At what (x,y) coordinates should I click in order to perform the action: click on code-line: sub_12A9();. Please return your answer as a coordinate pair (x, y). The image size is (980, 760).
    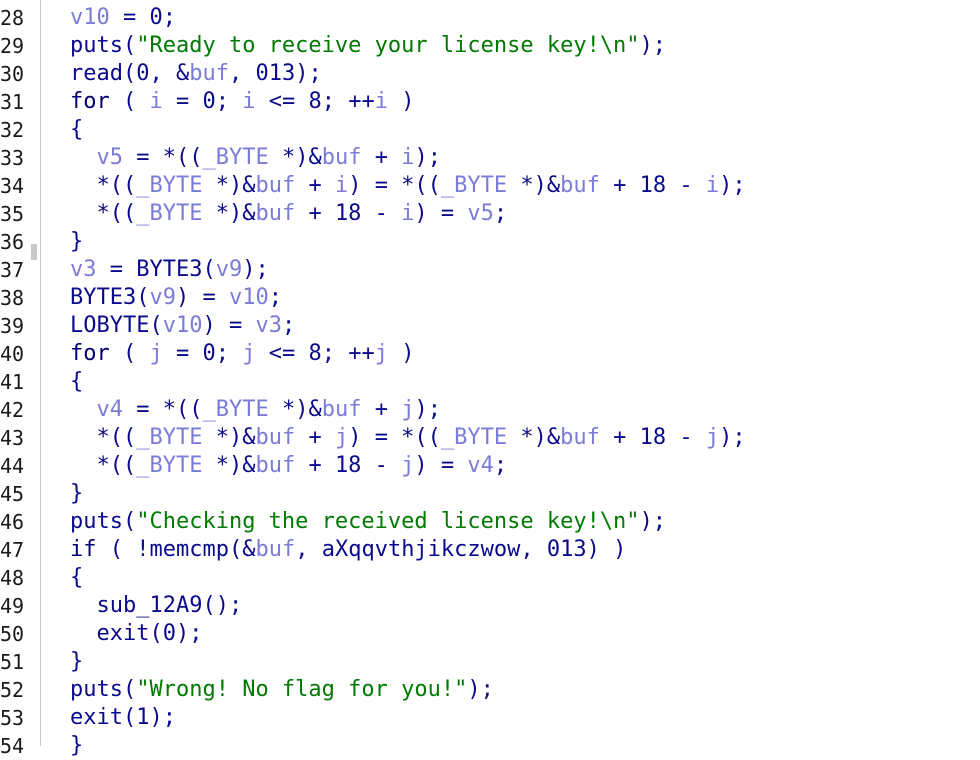
    Looking at the image, I should click on (156, 606).